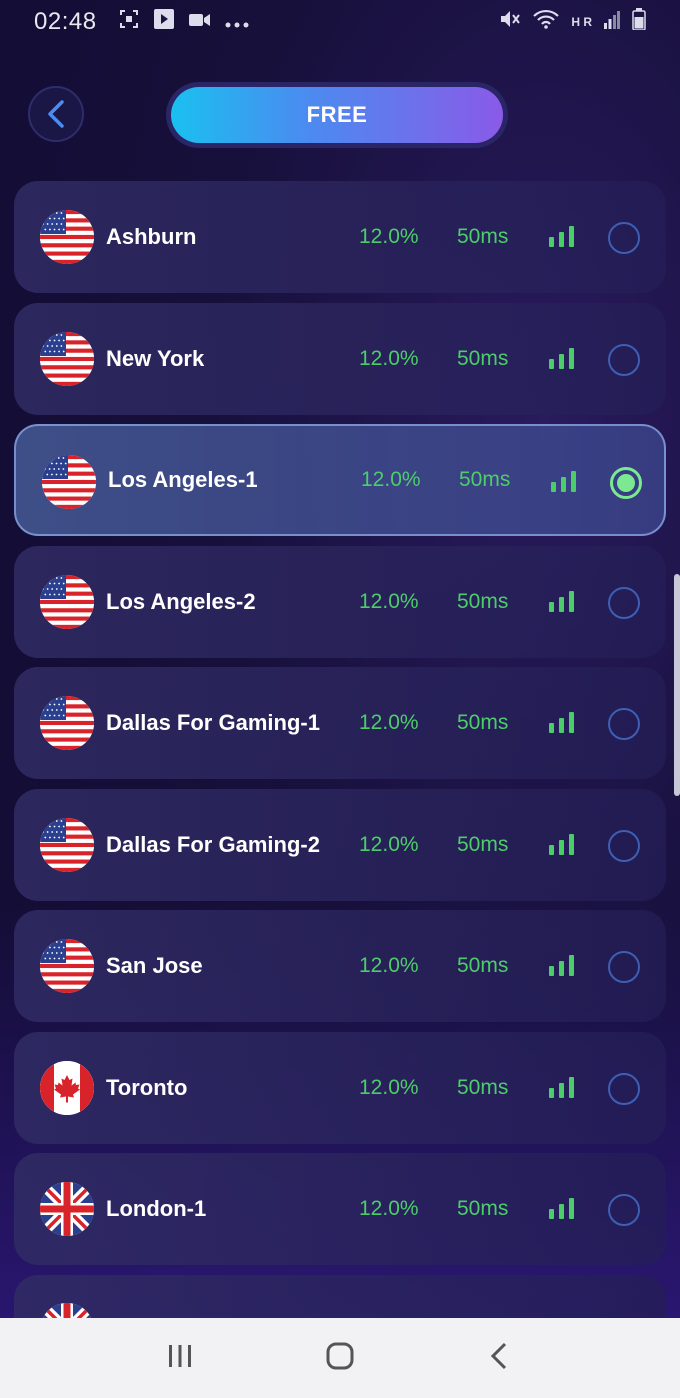 This screenshot has width=680, height=1398. I want to click on system-nav-bar, so click(340, 1358).